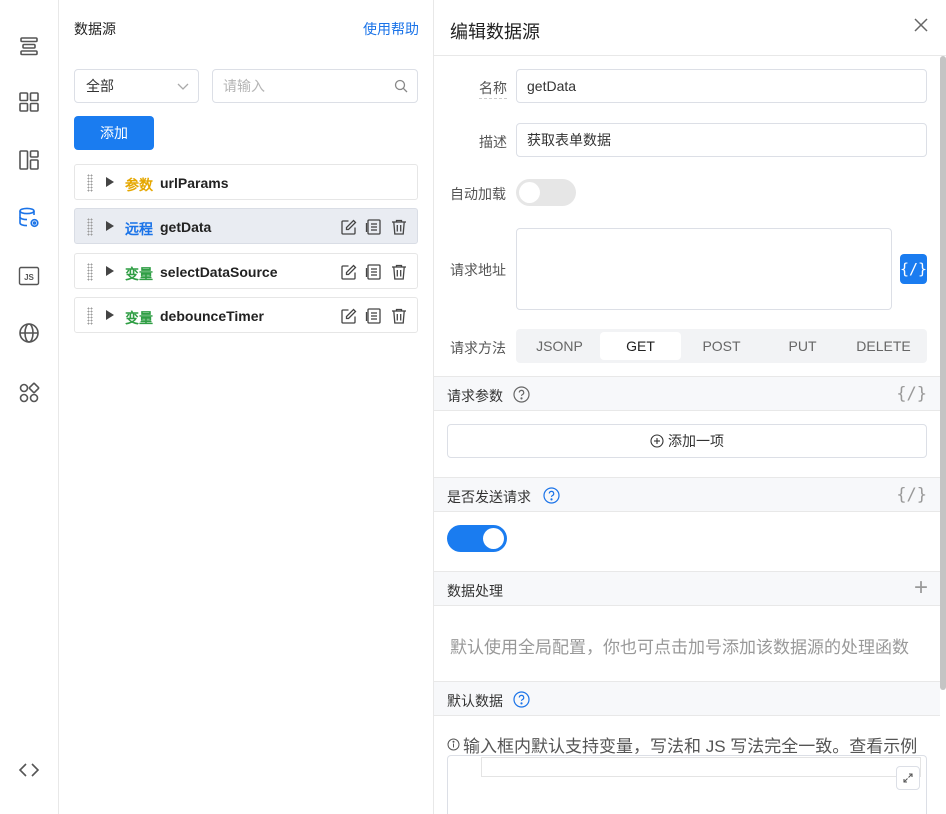 The width and height of the screenshot is (946, 814). I want to click on datasource-button, so click(29, 218).